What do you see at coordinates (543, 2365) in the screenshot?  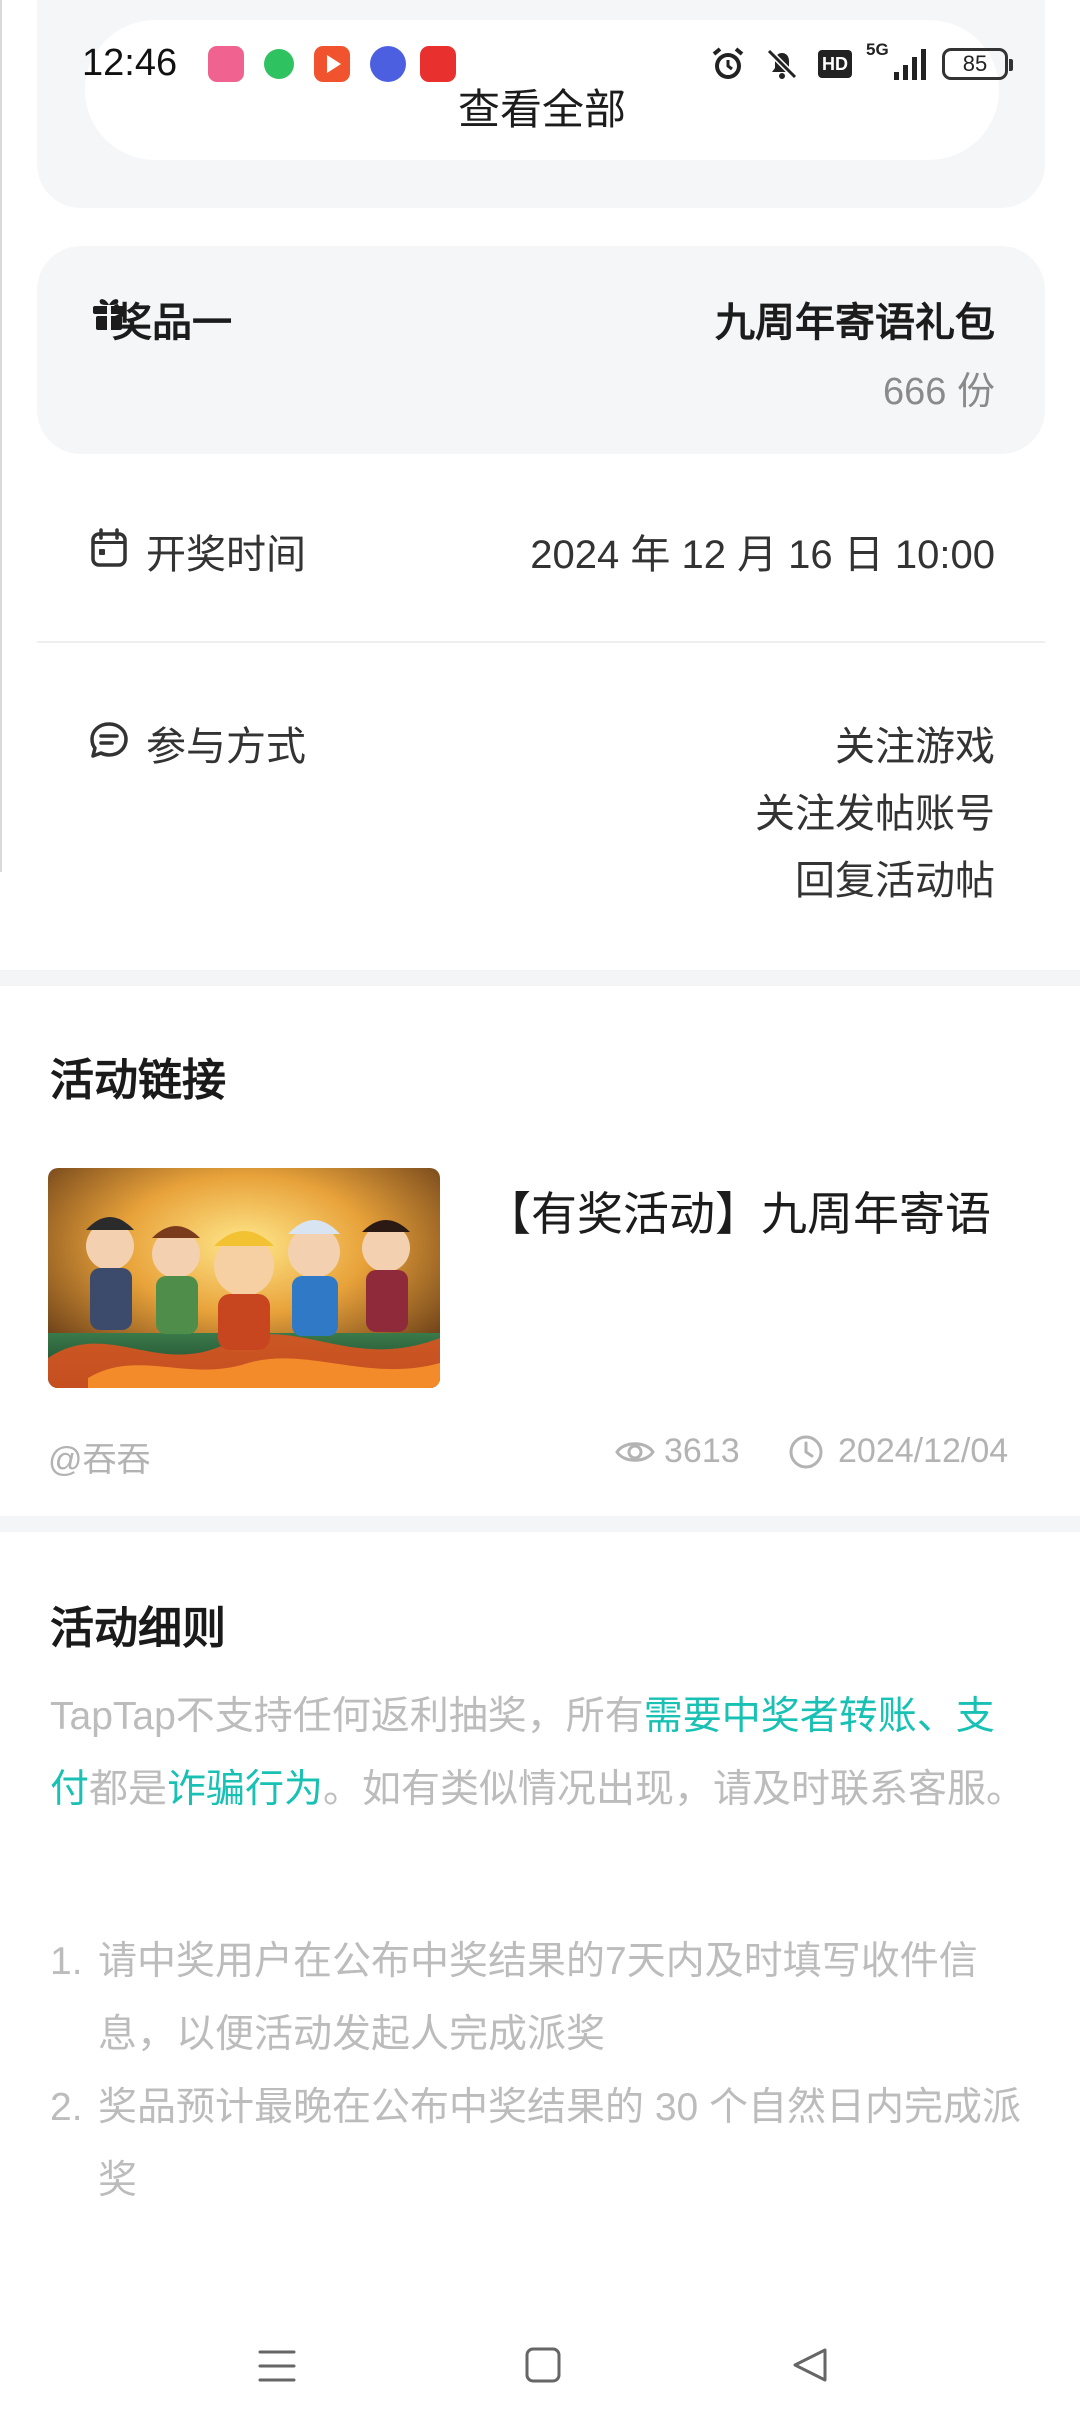 I see `home-icon` at bounding box center [543, 2365].